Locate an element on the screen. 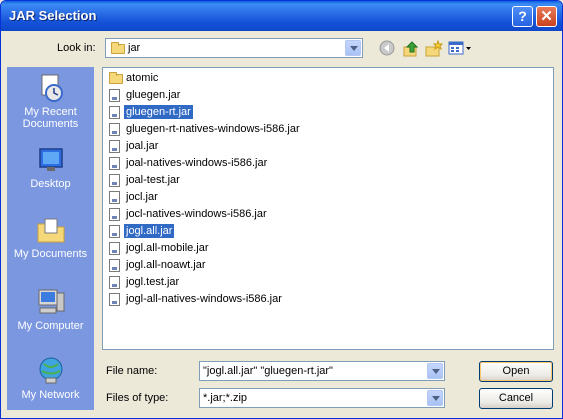 The image size is (563, 419). place-desktop: Desktop is located at coordinates (50, 167).